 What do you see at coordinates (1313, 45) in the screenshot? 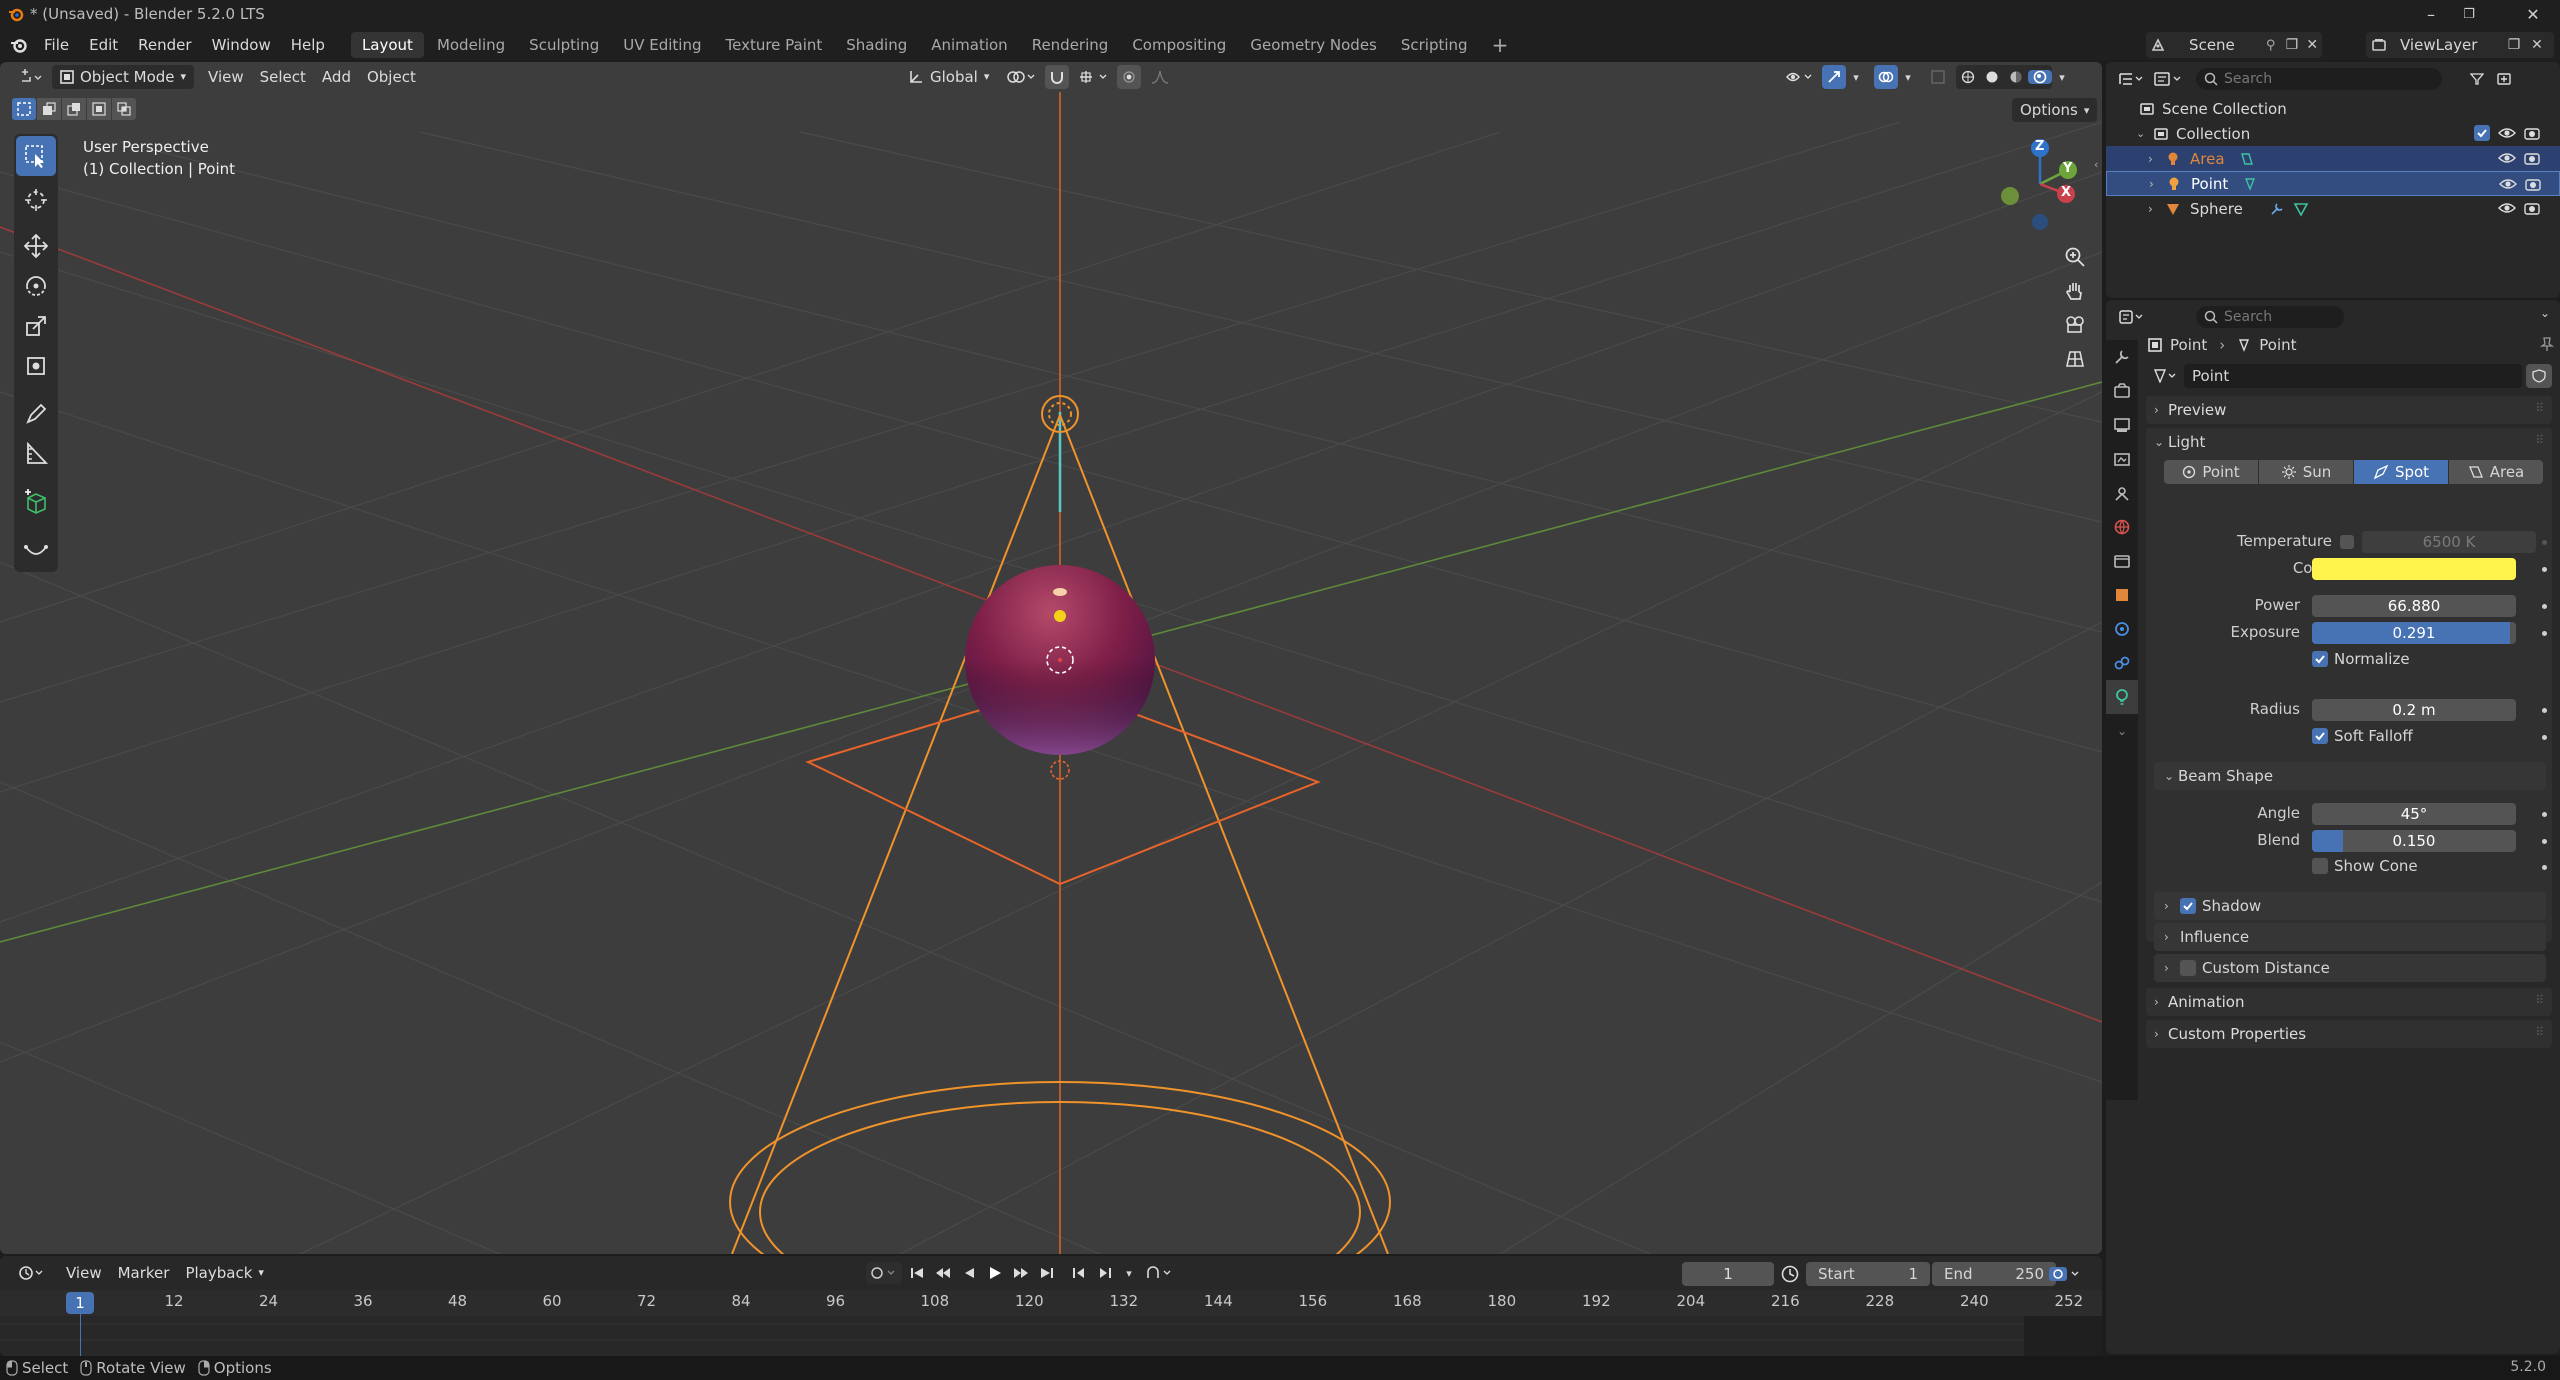
I see `tab-geometry-nodes: Geometry Nodes` at bounding box center [1313, 45].